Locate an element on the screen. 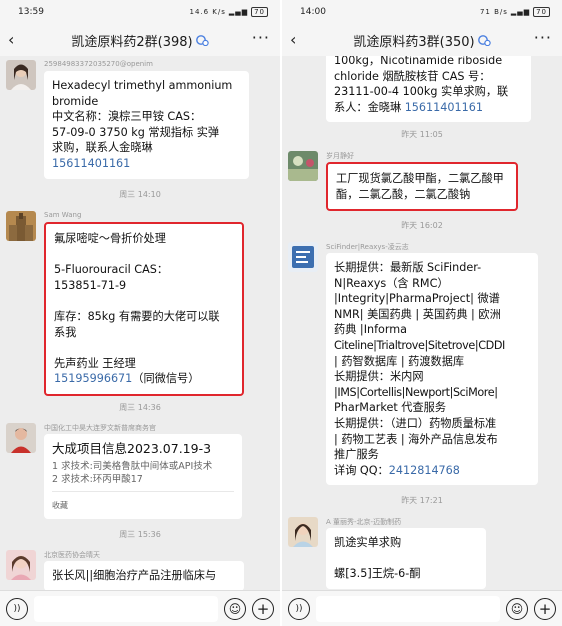 The height and width of the screenshot is (626, 562). chat-title: 凯途原料药2群(398) is located at coordinates (140, 40).